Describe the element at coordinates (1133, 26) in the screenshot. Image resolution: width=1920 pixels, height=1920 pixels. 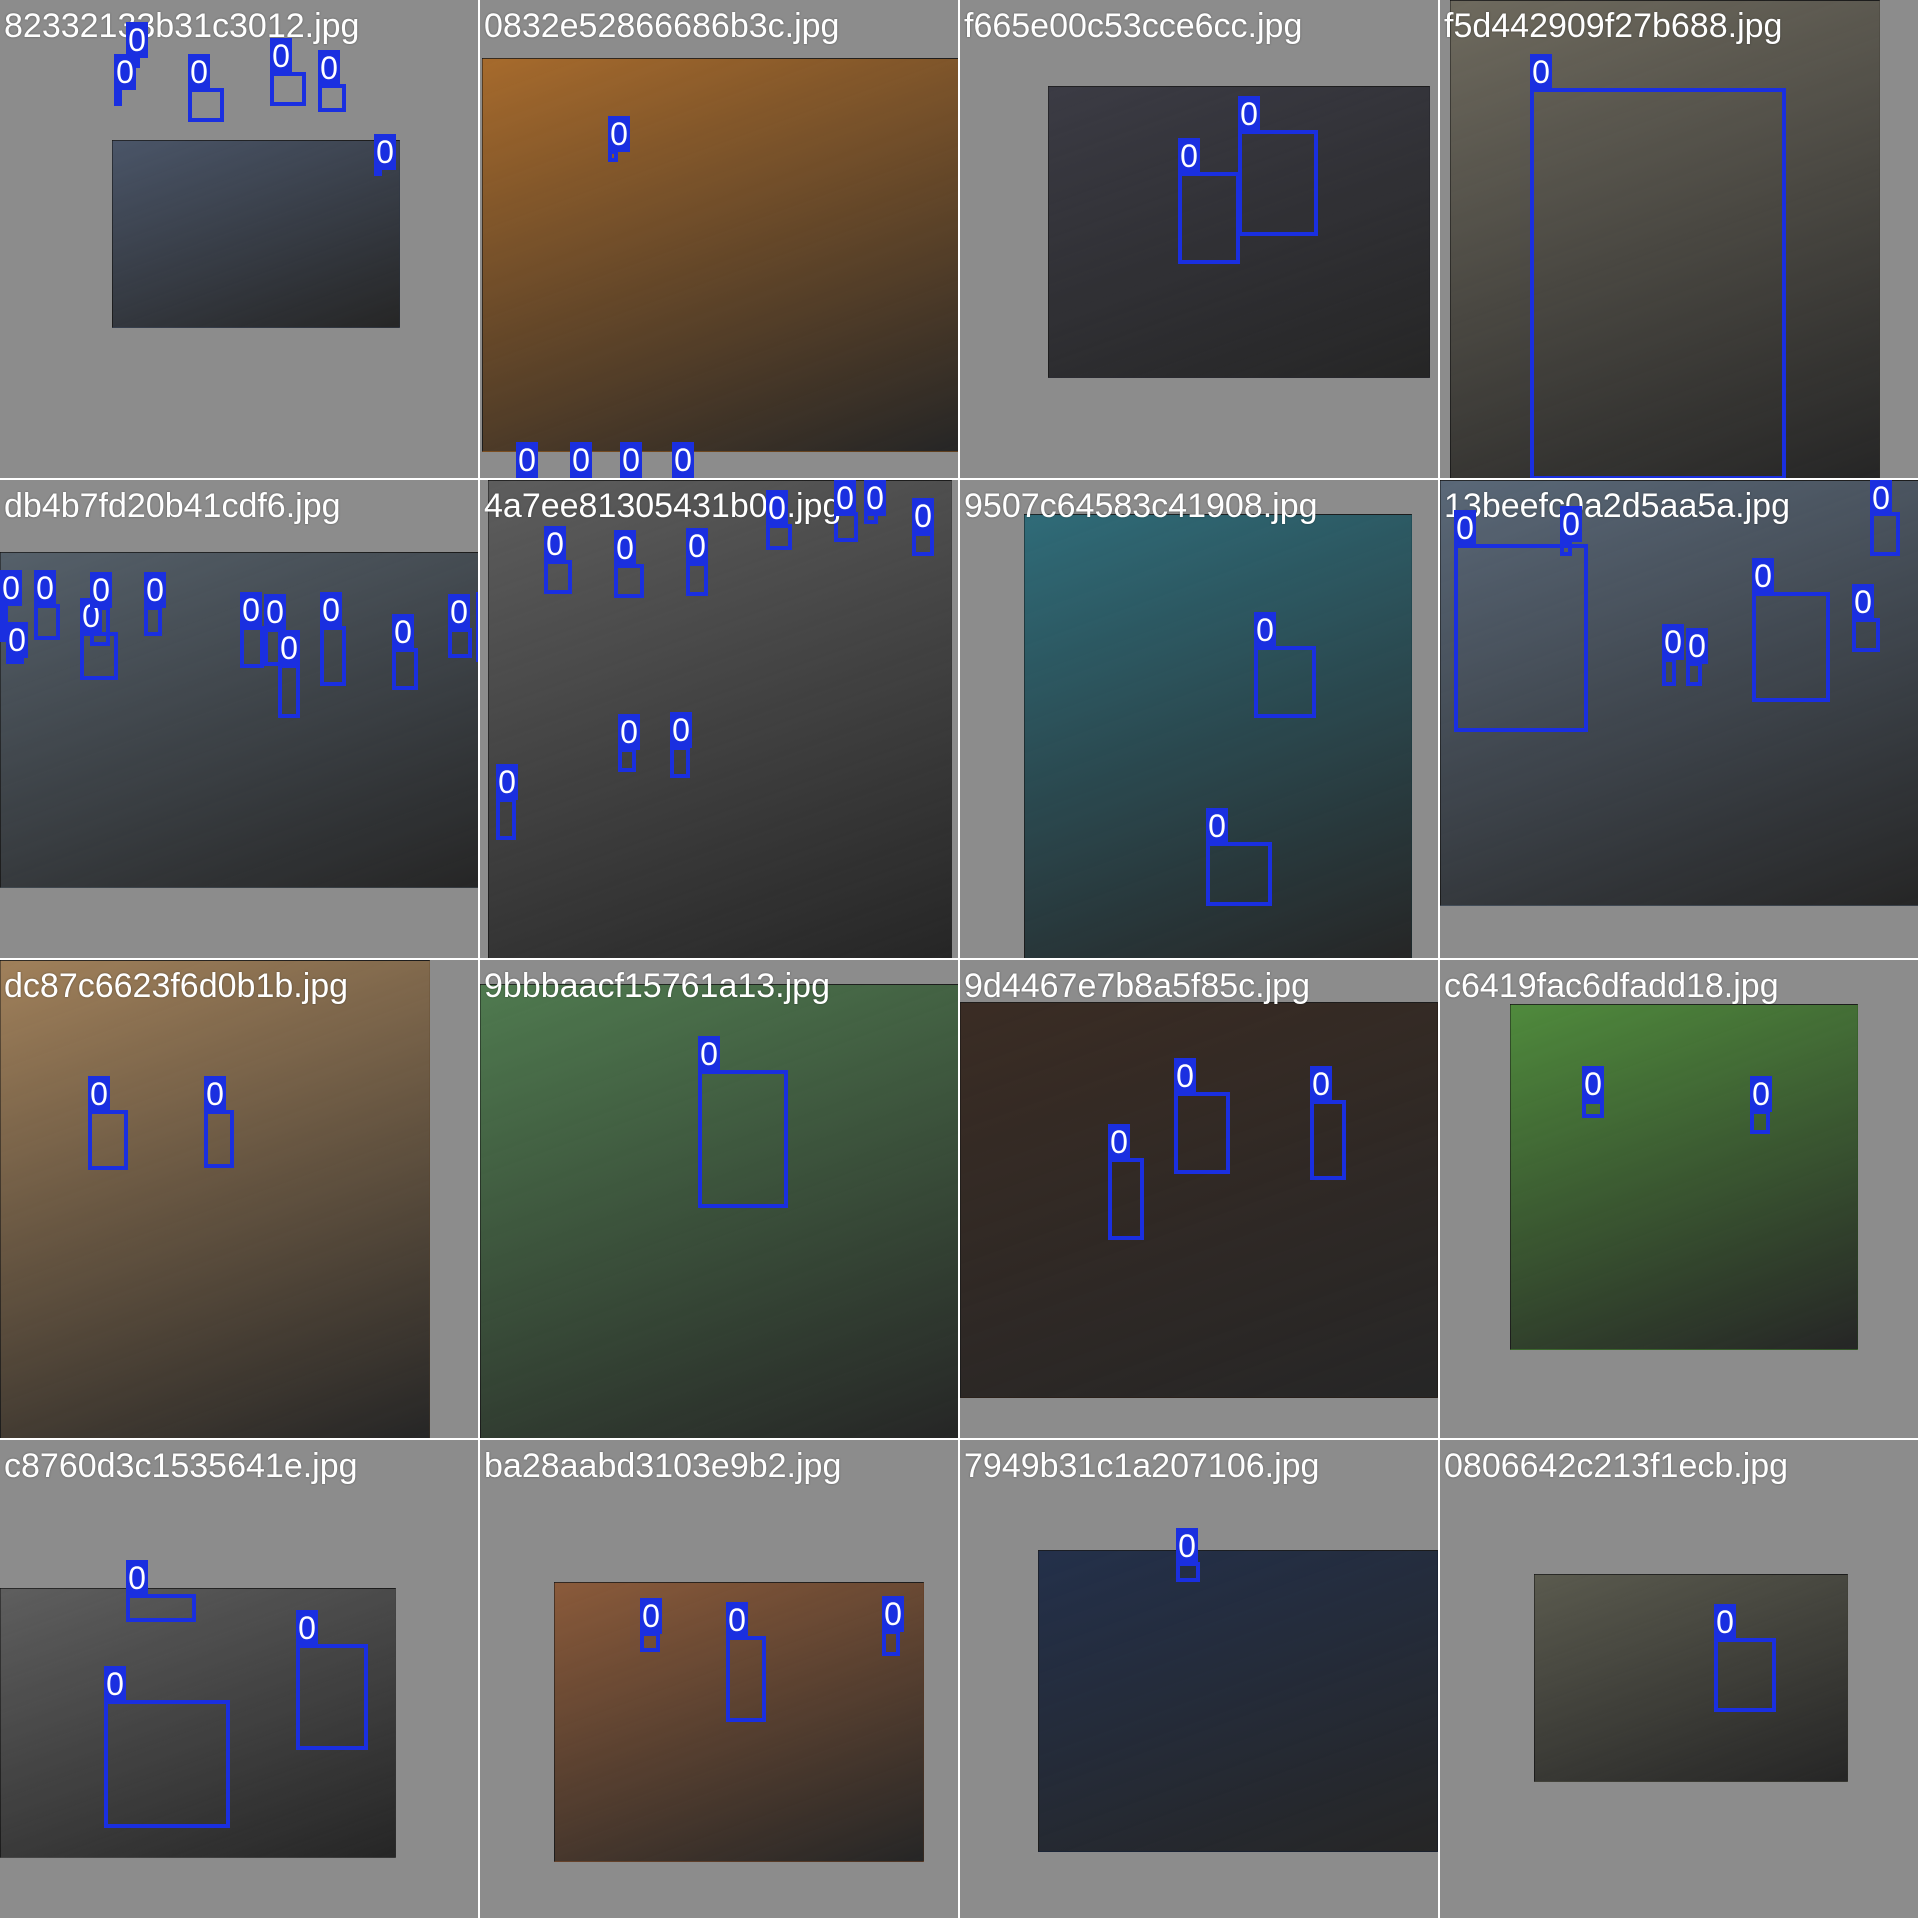
I see `image-filename: f665e00c53cce6cc.jpg` at that location.